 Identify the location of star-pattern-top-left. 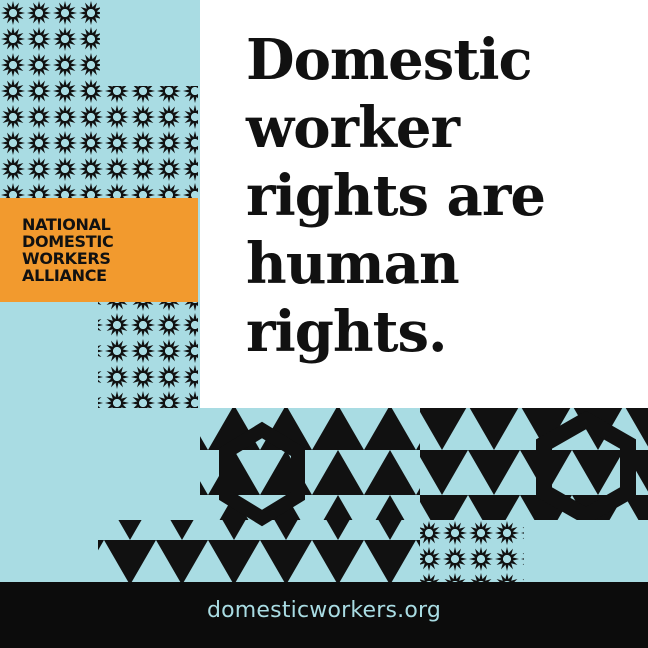
(50, 43).